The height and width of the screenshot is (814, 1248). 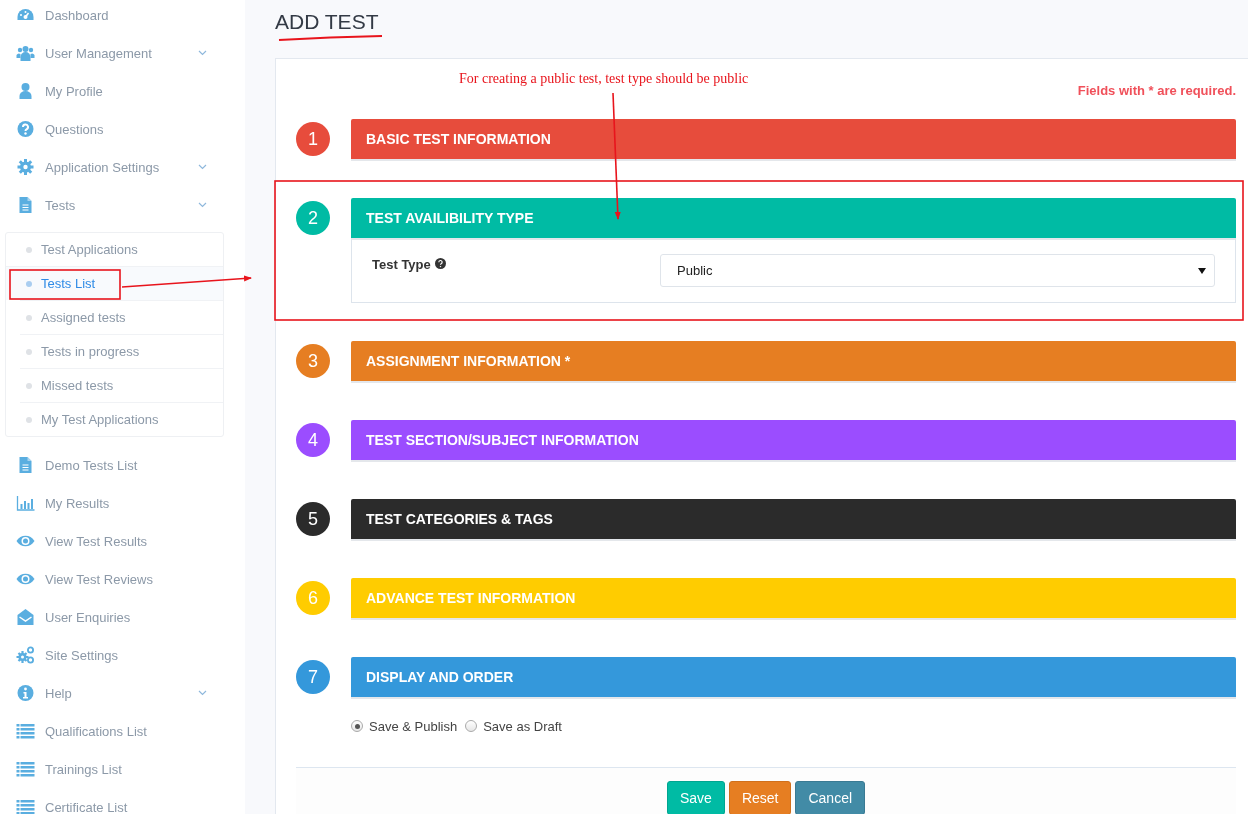 I want to click on sidebar-item-label: Application Settings, so click(x=103, y=167).